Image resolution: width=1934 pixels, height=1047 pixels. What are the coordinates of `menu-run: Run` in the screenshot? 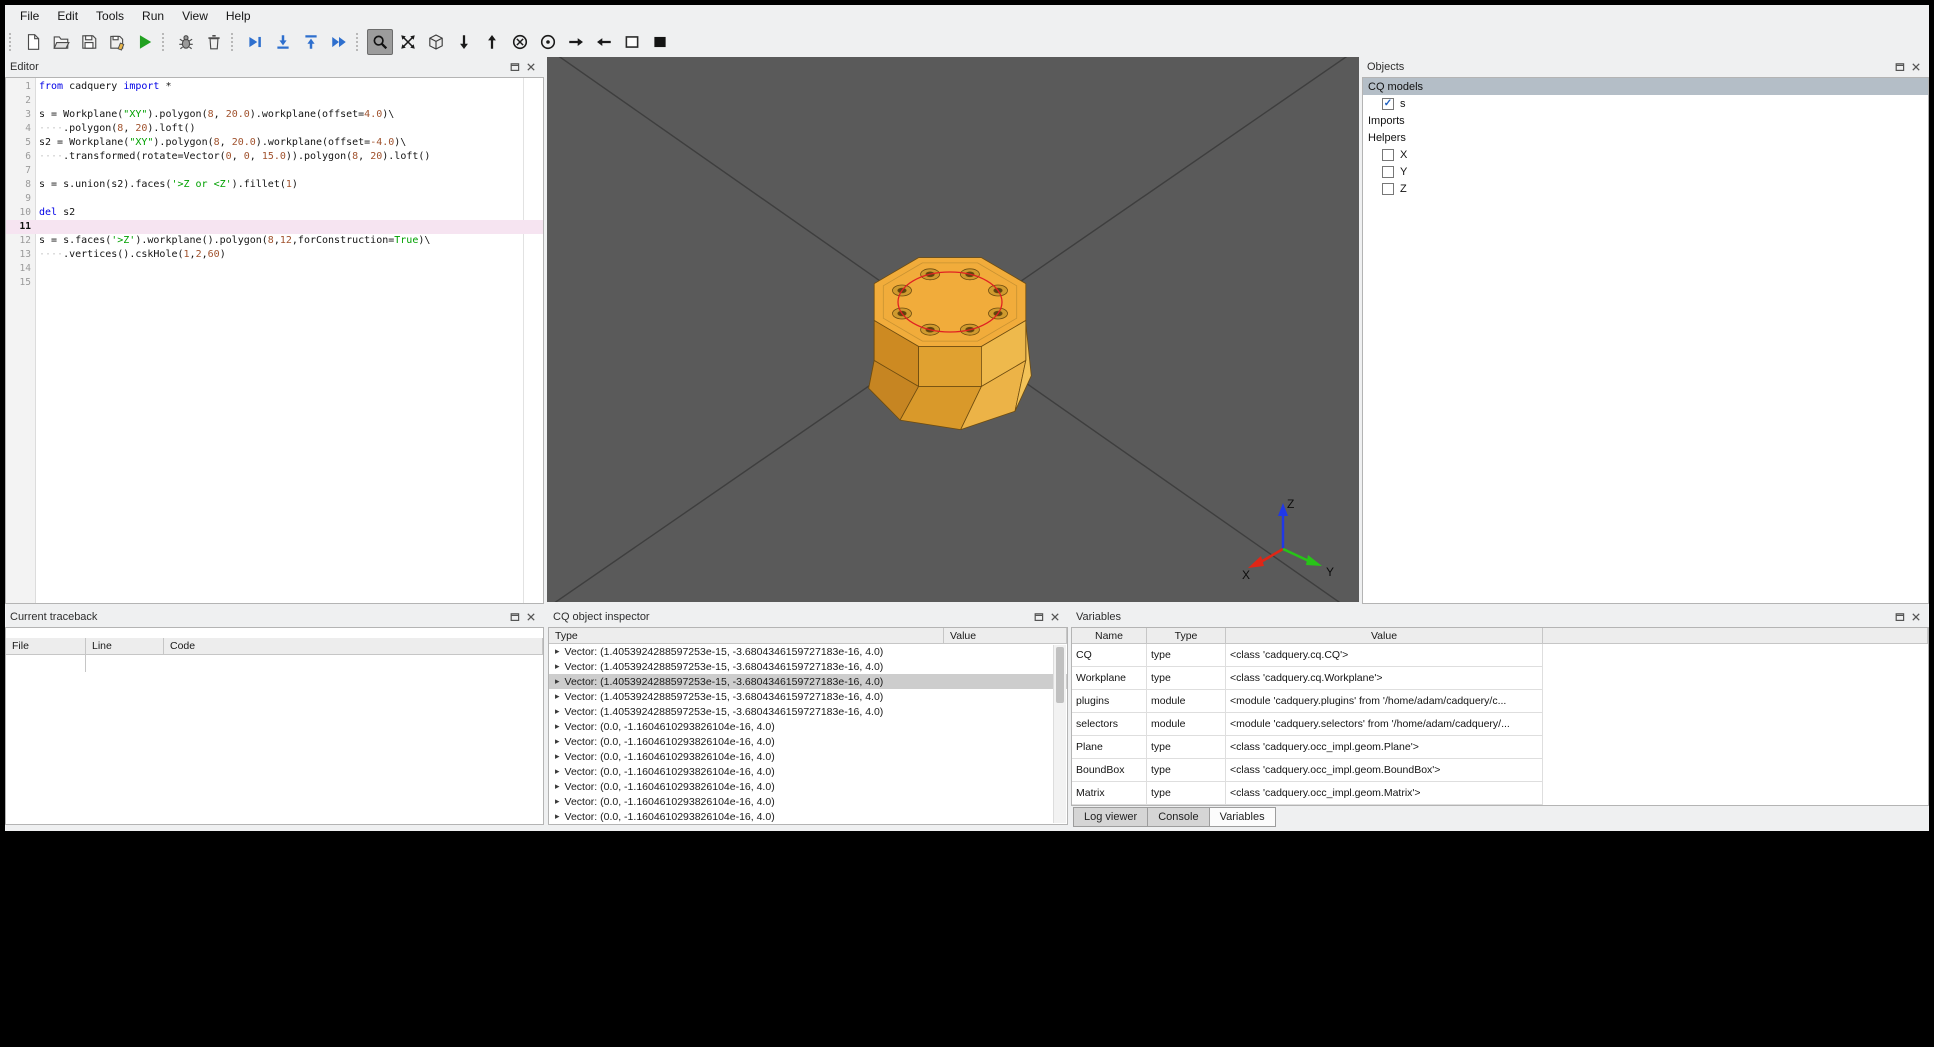 It's located at (153, 16).